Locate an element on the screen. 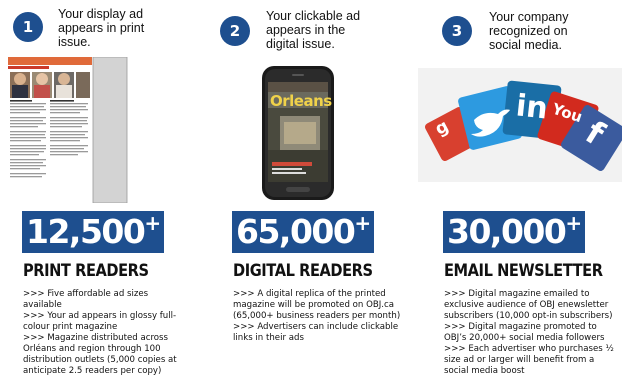  step-3-number-badge: 3 is located at coordinates (457, 31).